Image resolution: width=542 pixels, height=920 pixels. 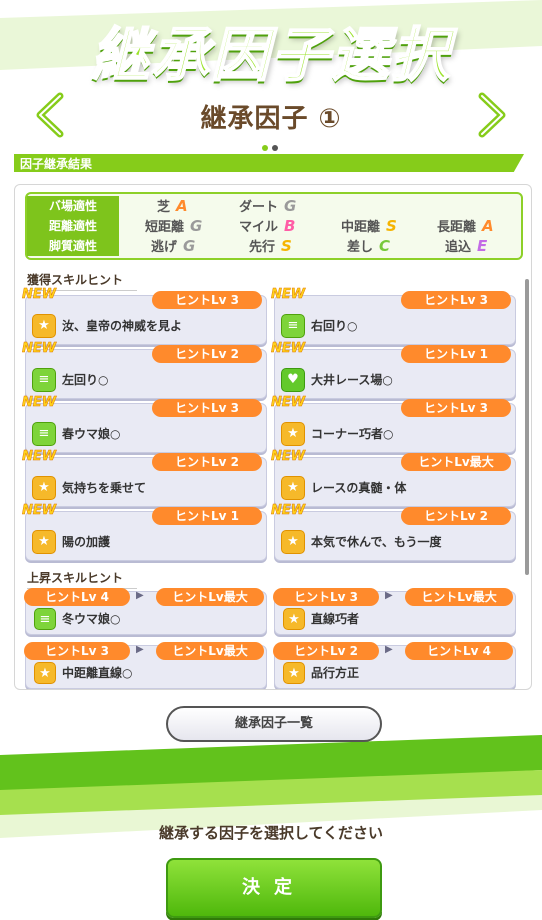 I want to click on skill-name: 左回り○, so click(x=85, y=380).